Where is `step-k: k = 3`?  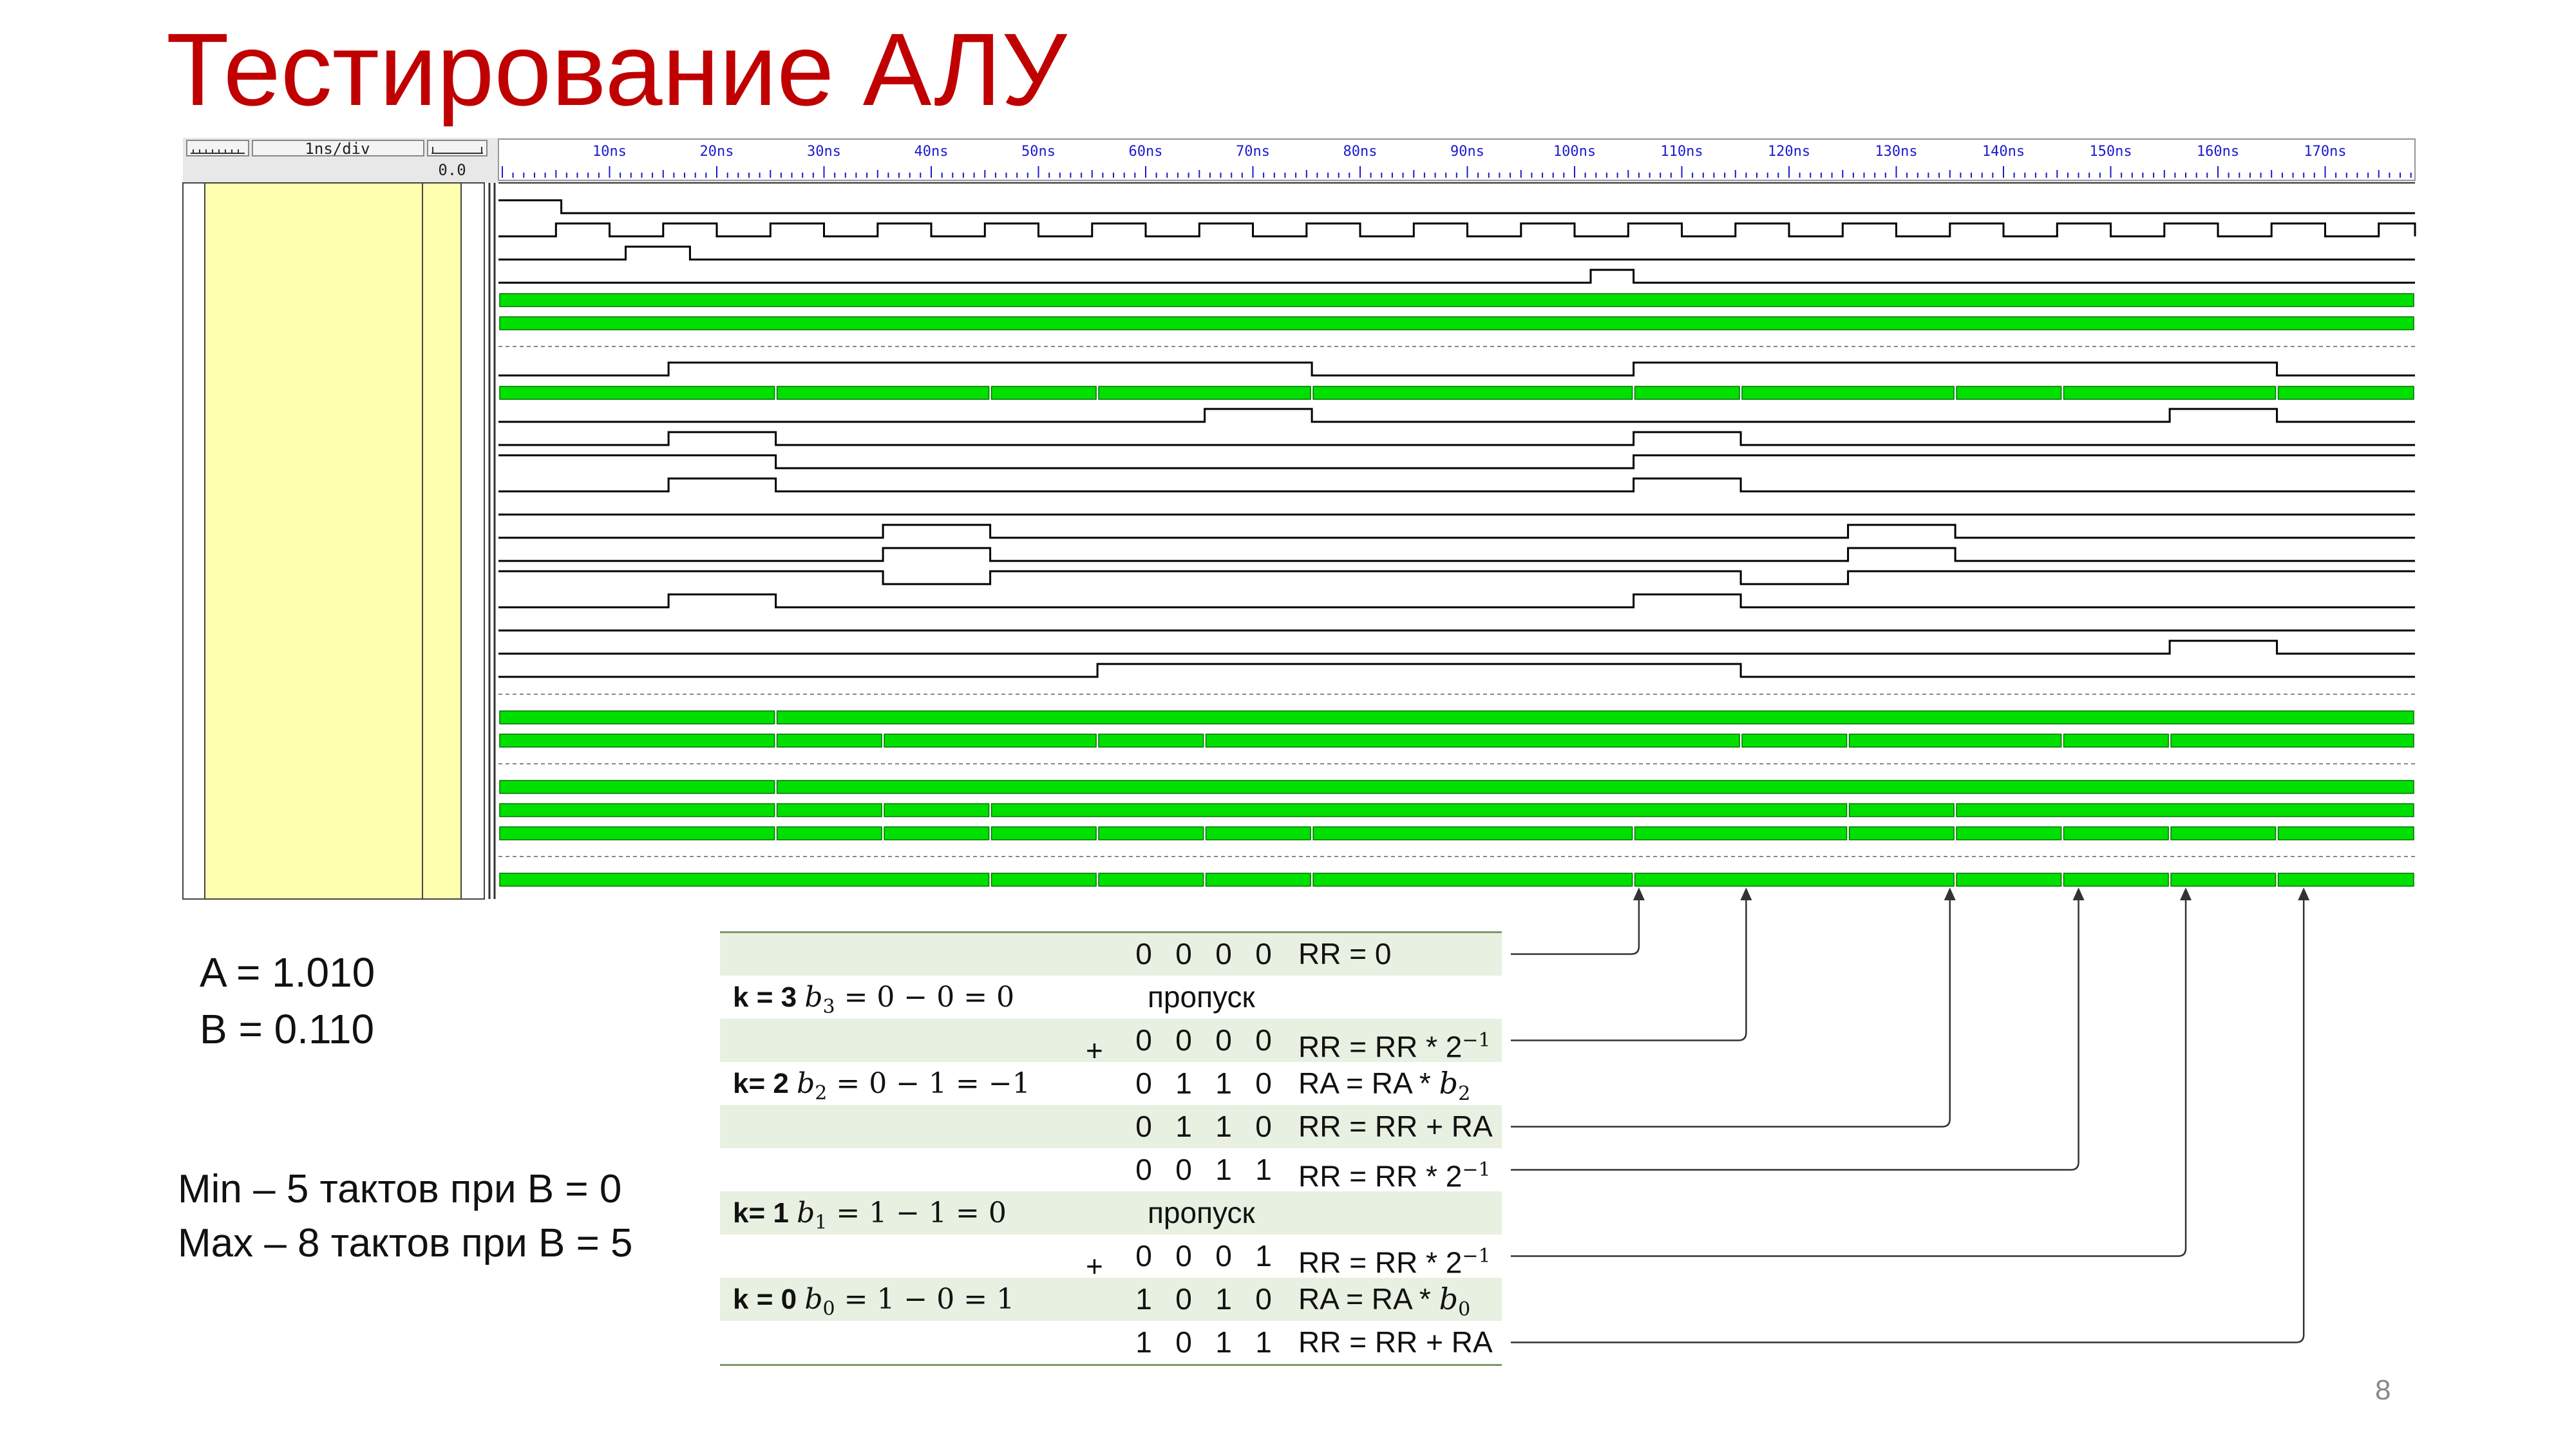
step-k: k = 3 is located at coordinates (765, 997).